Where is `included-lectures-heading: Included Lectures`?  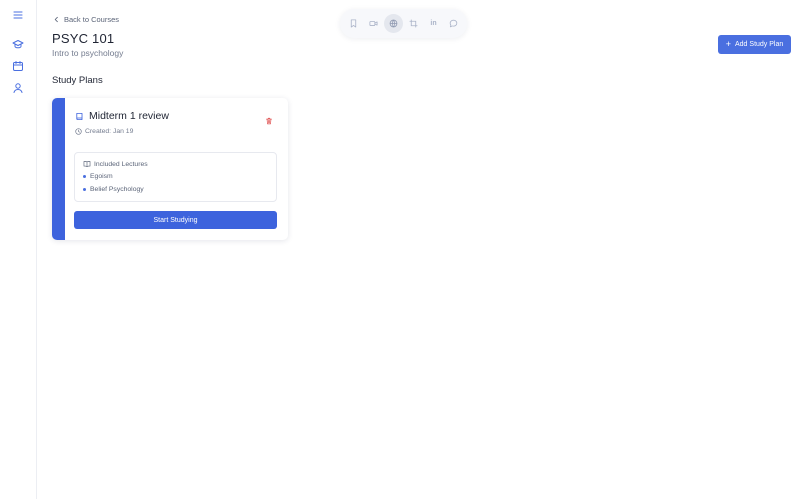
included-lectures-heading: Included Lectures is located at coordinates (115, 164).